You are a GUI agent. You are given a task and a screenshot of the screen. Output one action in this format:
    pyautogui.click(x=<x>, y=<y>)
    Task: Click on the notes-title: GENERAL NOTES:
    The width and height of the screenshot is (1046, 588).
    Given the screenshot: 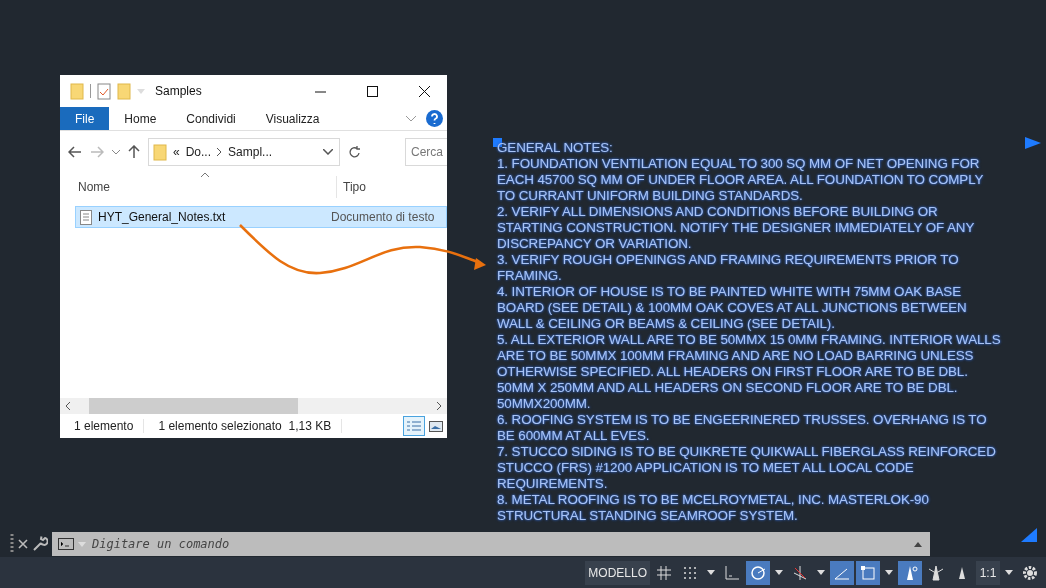 What is the action you would take?
    pyautogui.click(x=555, y=148)
    